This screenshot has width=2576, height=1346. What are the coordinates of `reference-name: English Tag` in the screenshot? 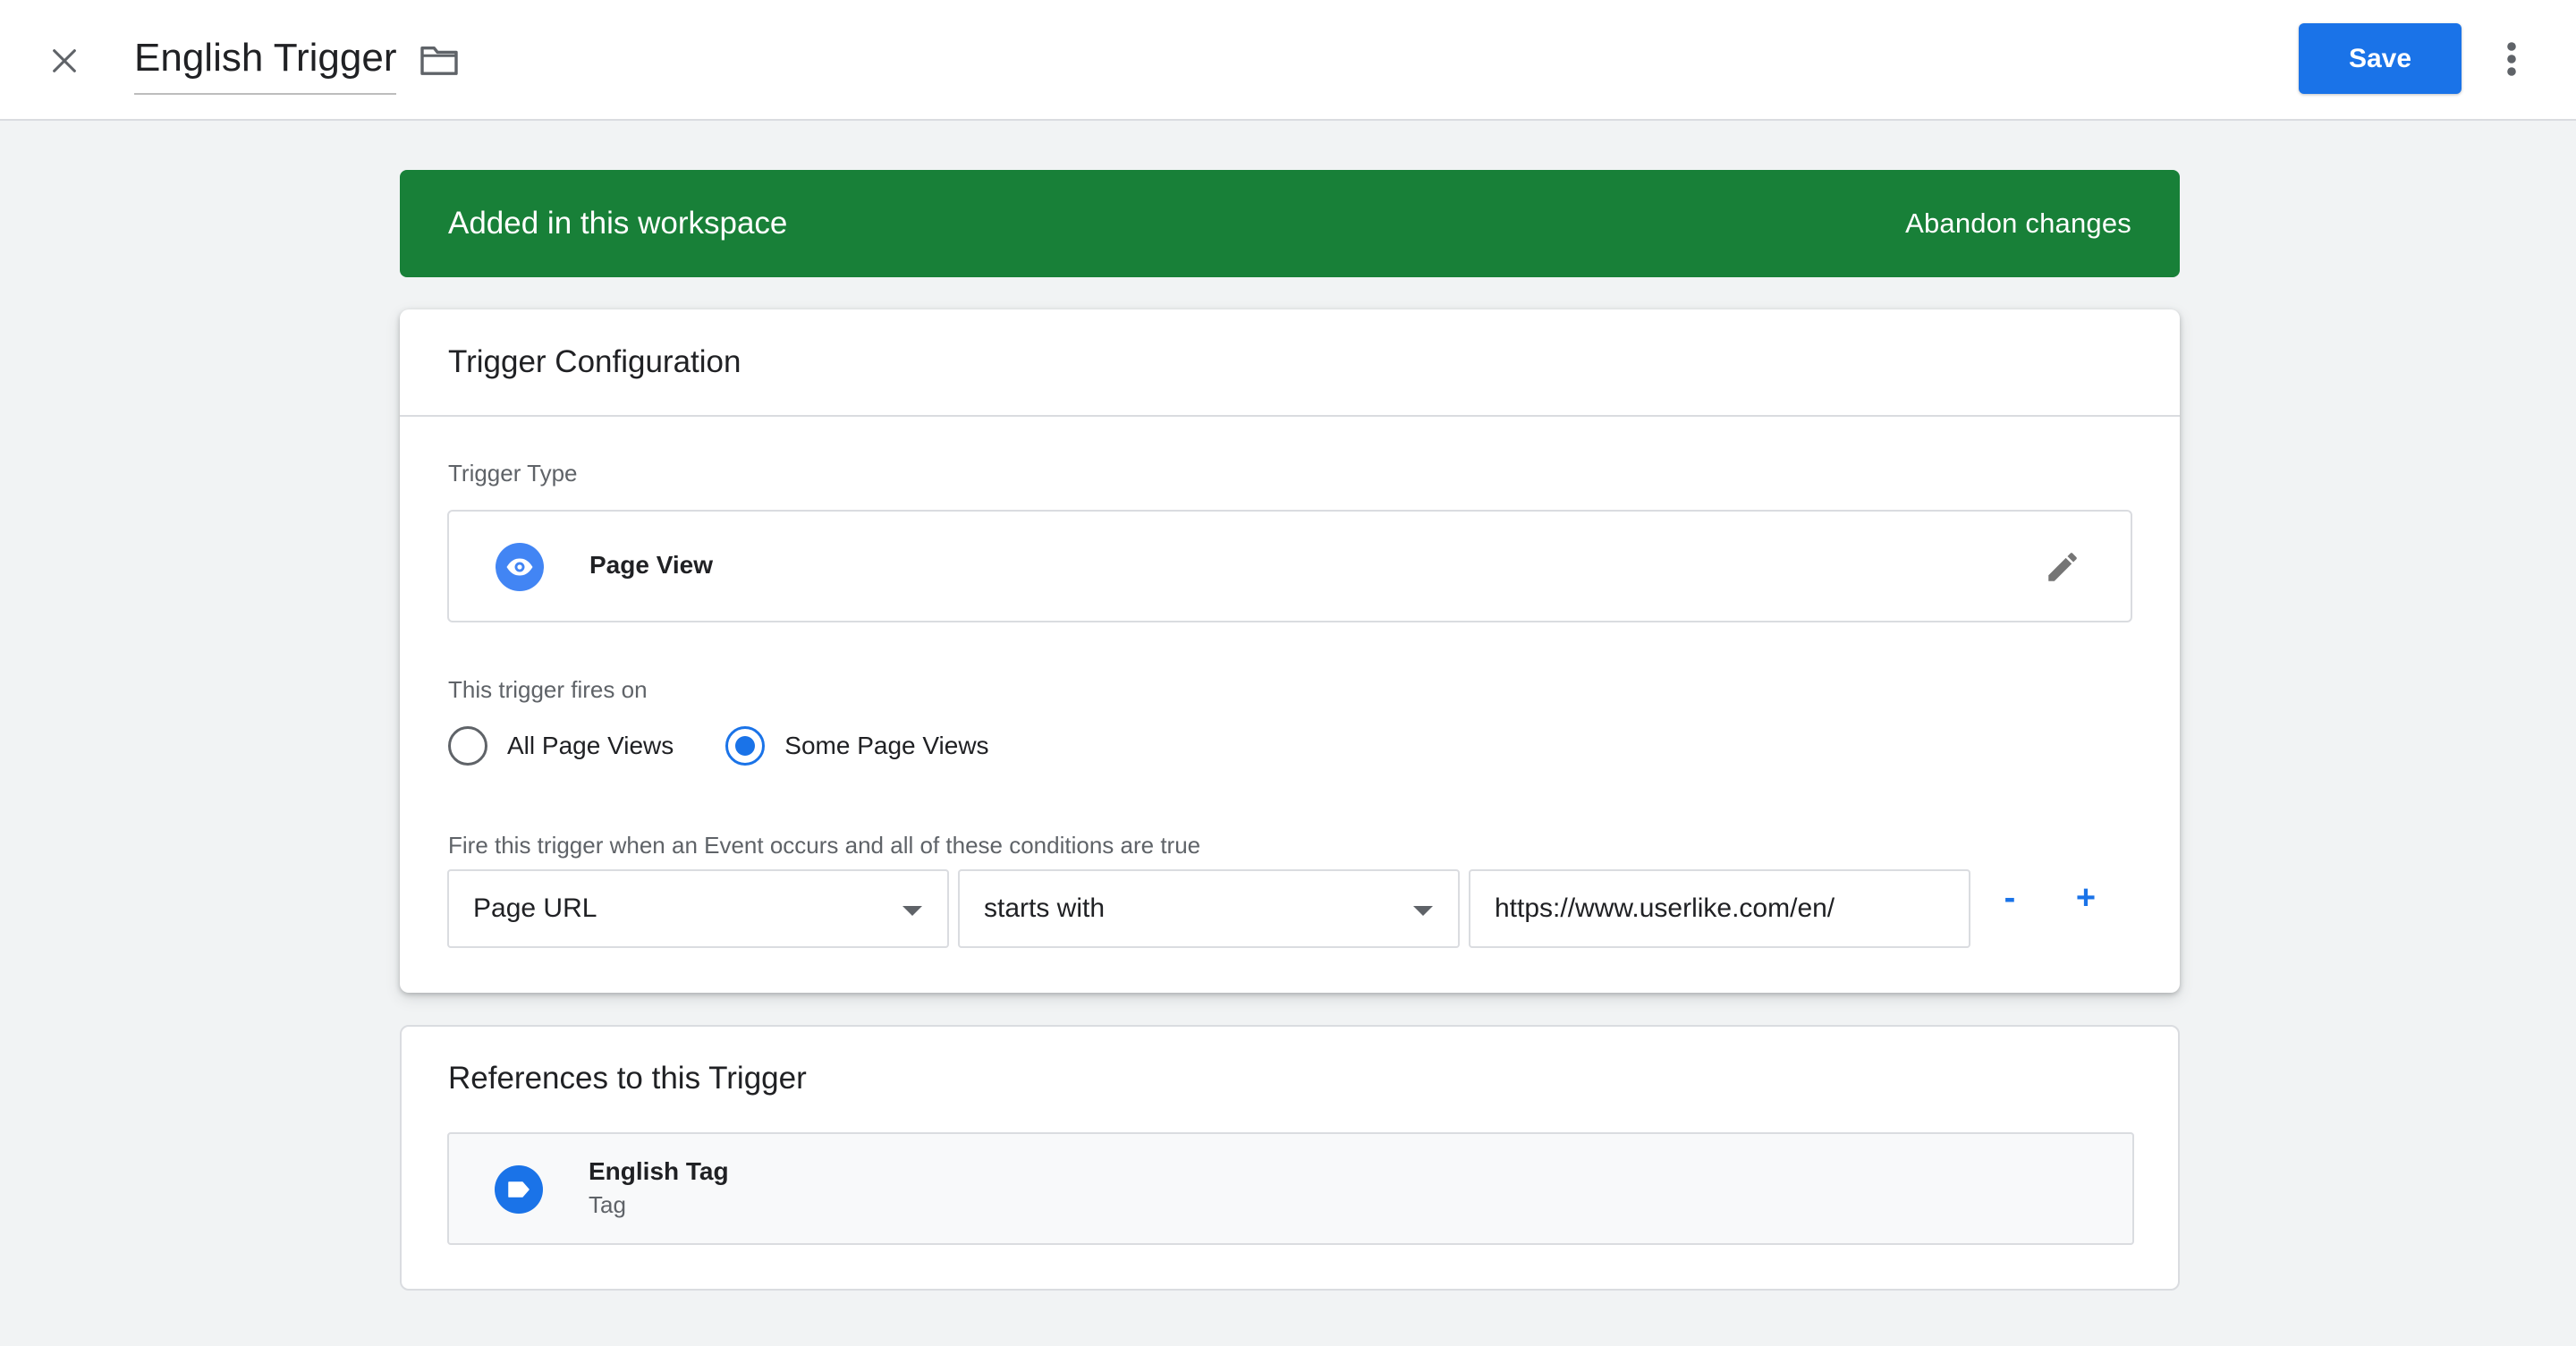 It's located at (659, 1171).